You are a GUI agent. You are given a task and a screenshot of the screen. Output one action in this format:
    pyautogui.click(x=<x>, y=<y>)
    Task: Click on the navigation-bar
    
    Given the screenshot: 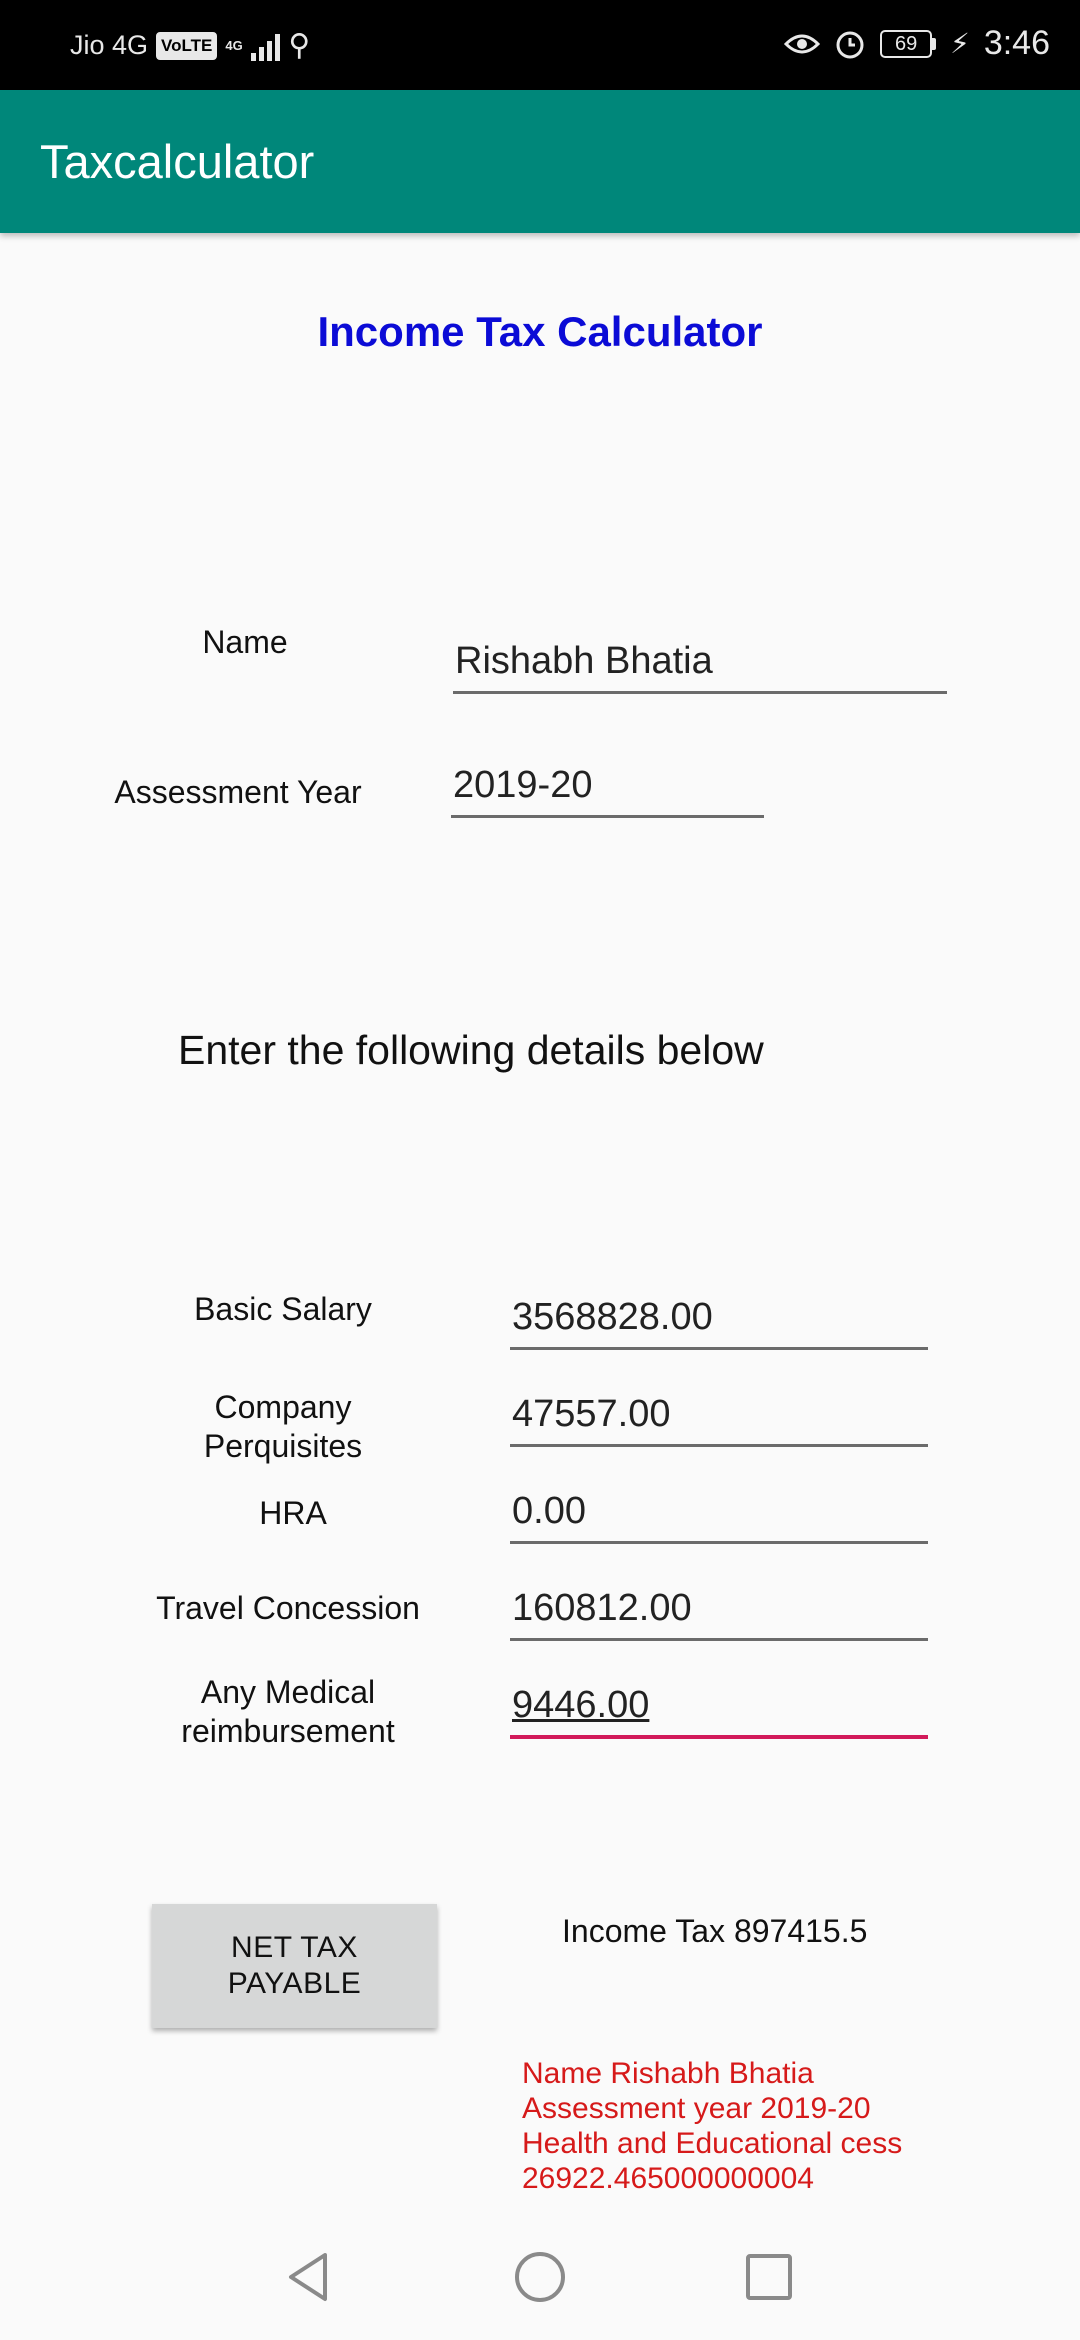 What is the action you would take?
    pyautogui.click(x=540, y=2277)
    